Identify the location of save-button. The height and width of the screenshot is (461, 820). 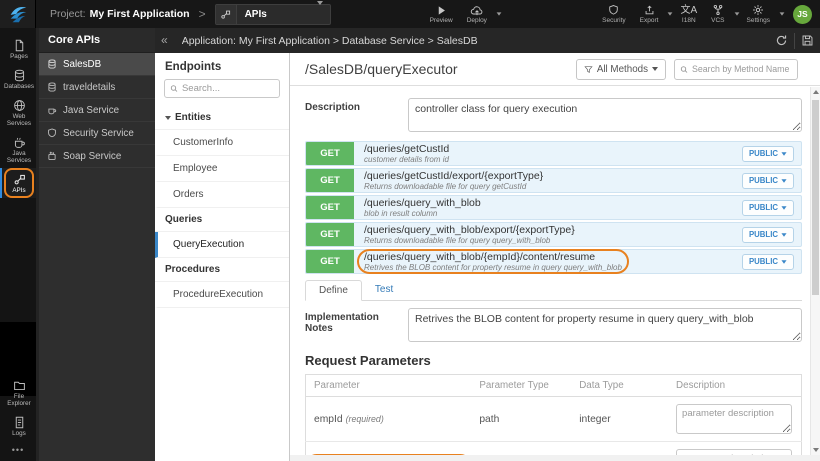
(807, 40).